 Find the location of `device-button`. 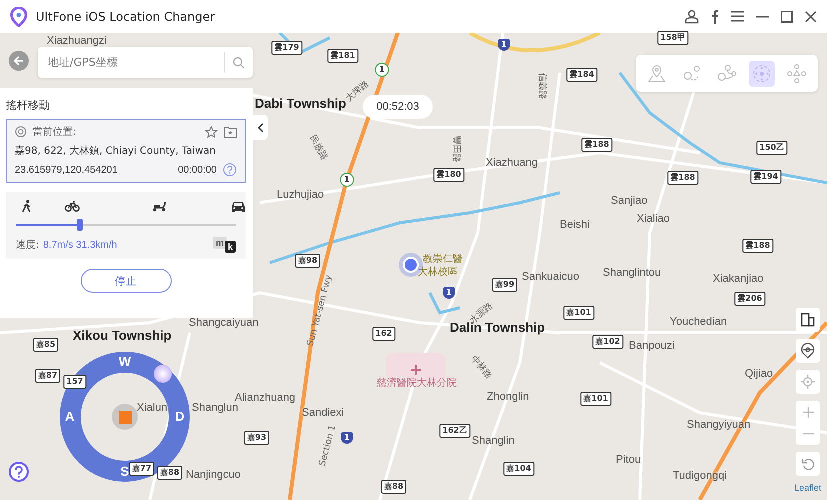

device-button is located at coordinates (808, 320).